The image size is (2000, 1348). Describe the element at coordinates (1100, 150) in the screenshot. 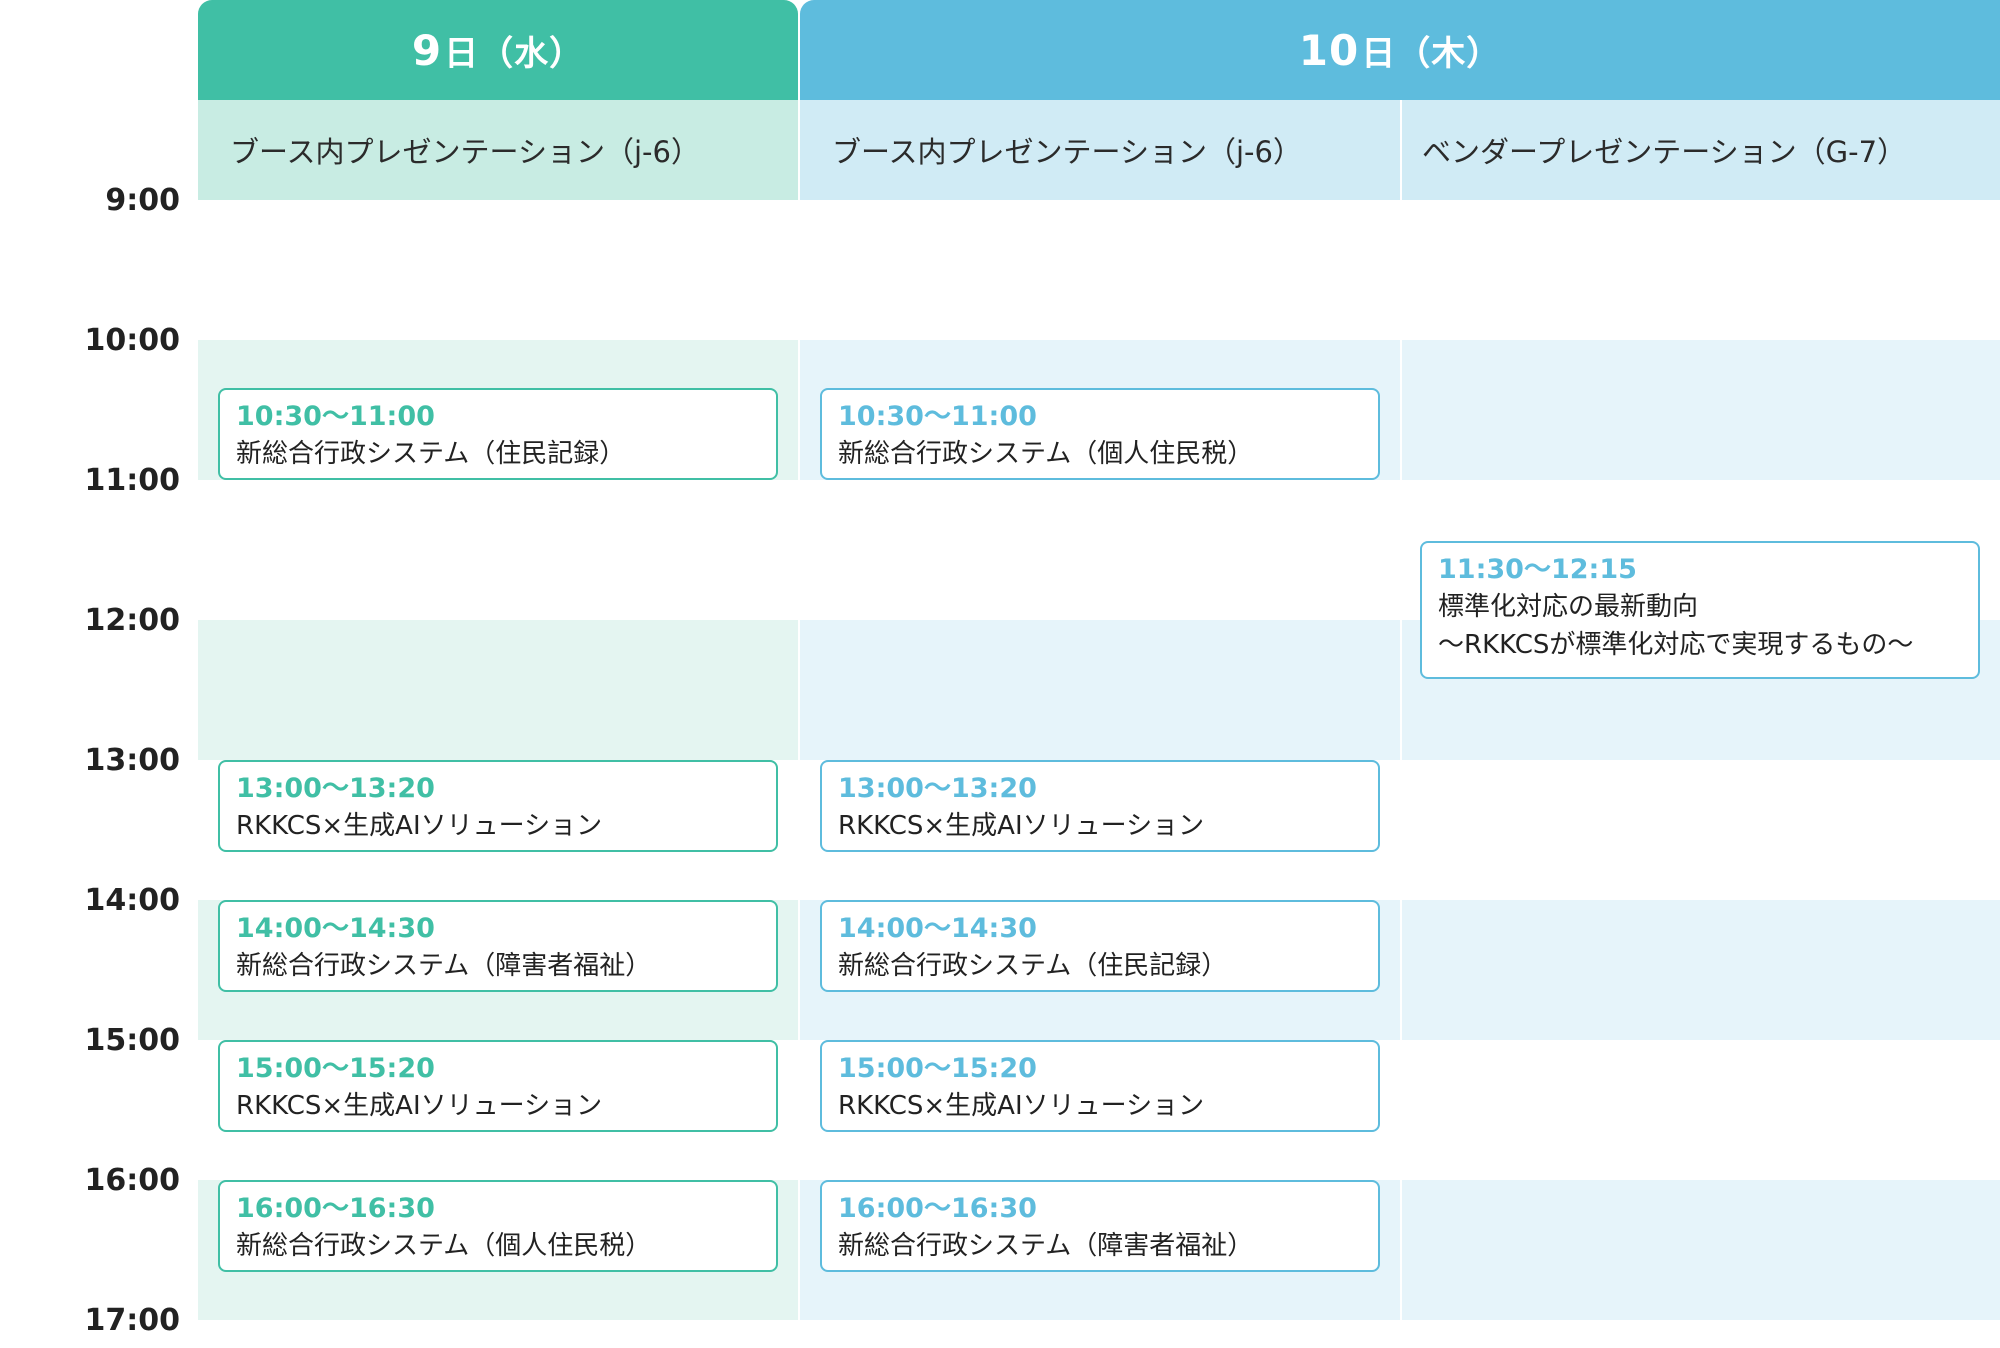

I see `column-header-booth-10: ブース内プレゼンテーション（j-6）` at that location.